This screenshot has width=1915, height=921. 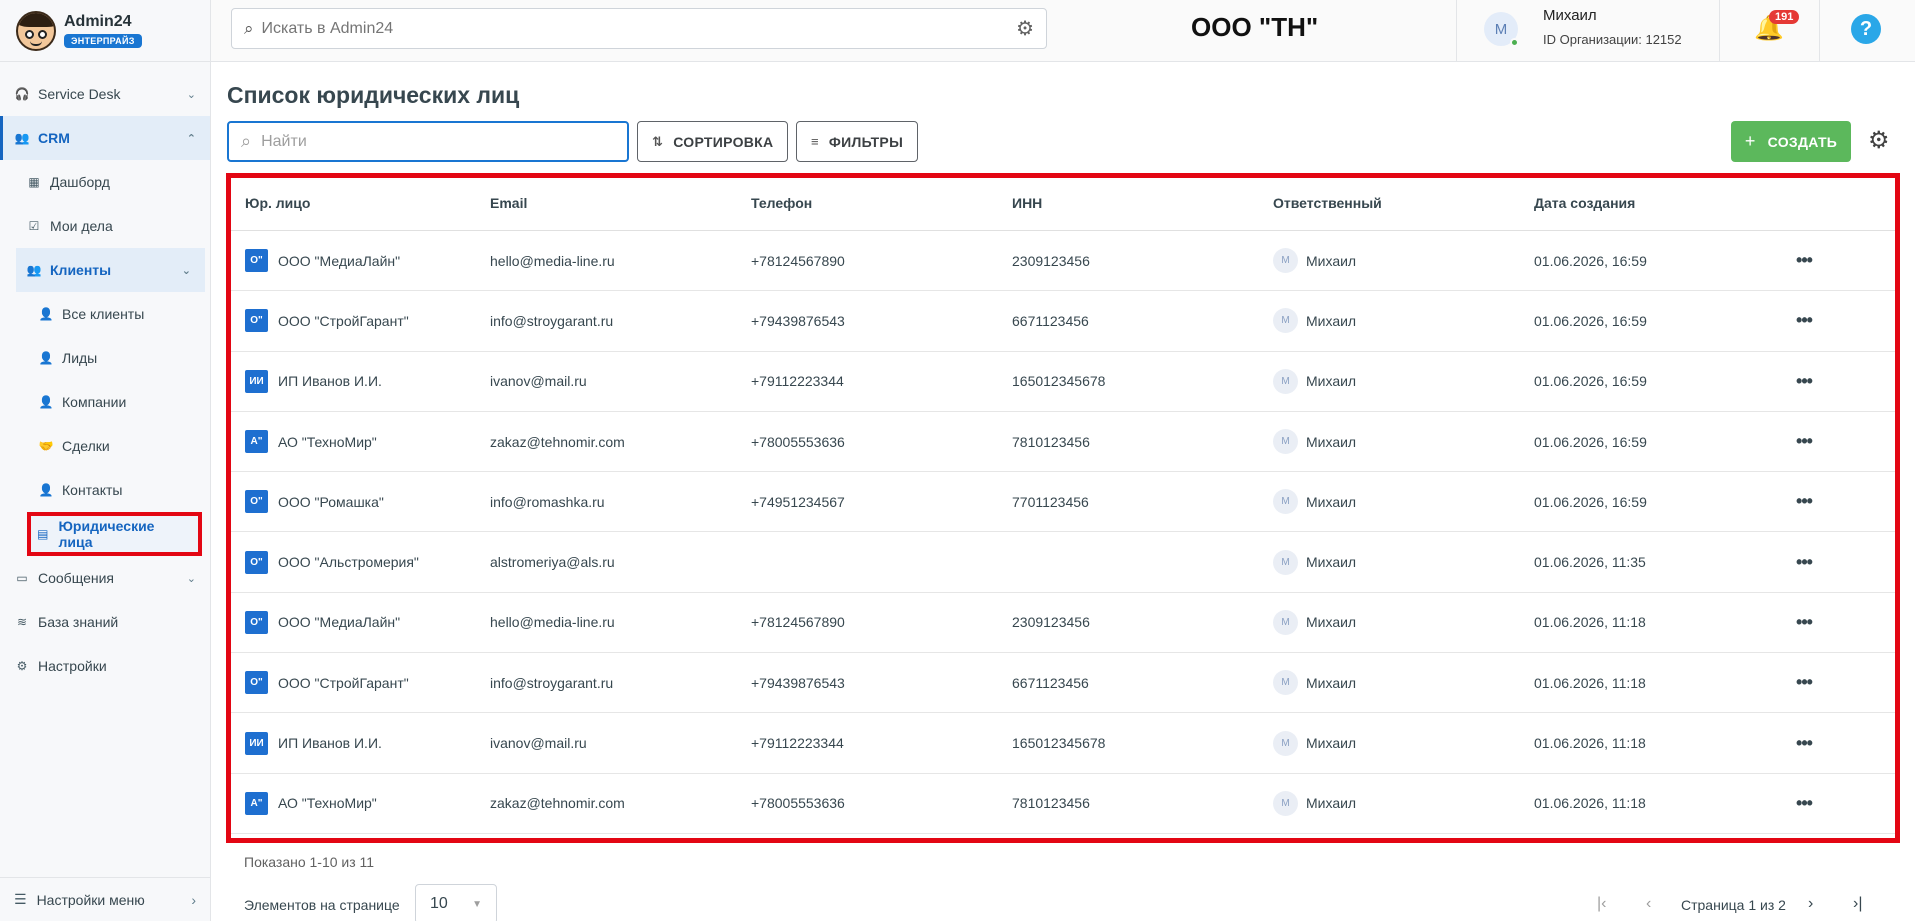 I want to click on filter-button: ≡ ФИЛЬТРЫ, so click(x=857, y=141).